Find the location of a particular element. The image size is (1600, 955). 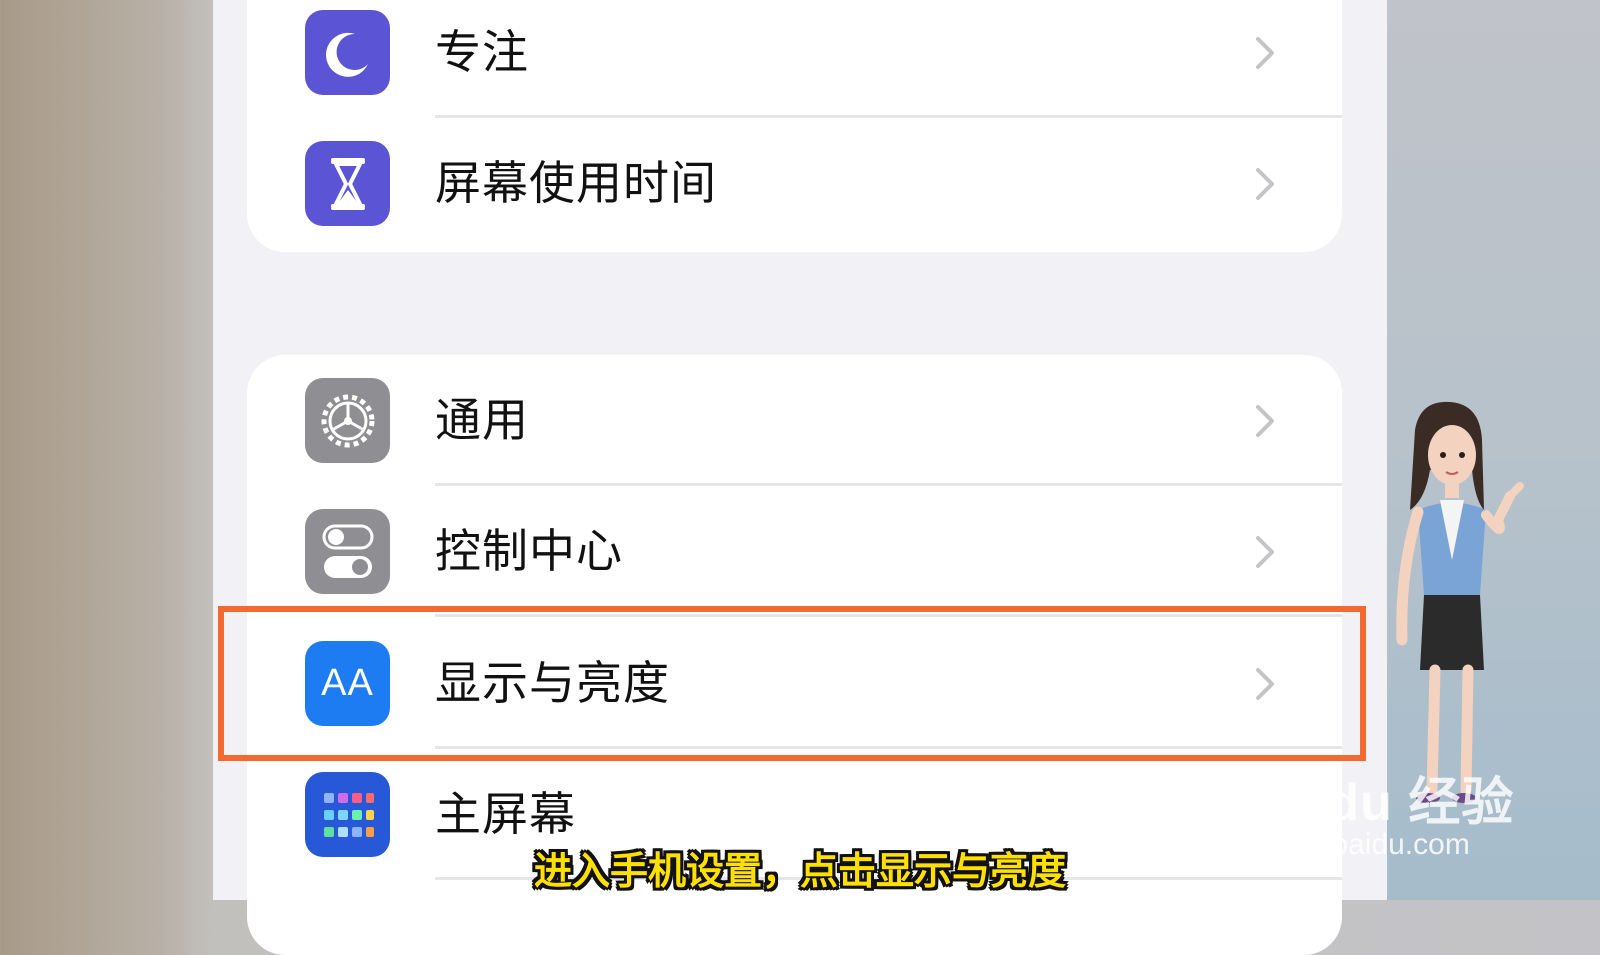

settings-row-focus: 专注 is located at coordinates (794, 59).